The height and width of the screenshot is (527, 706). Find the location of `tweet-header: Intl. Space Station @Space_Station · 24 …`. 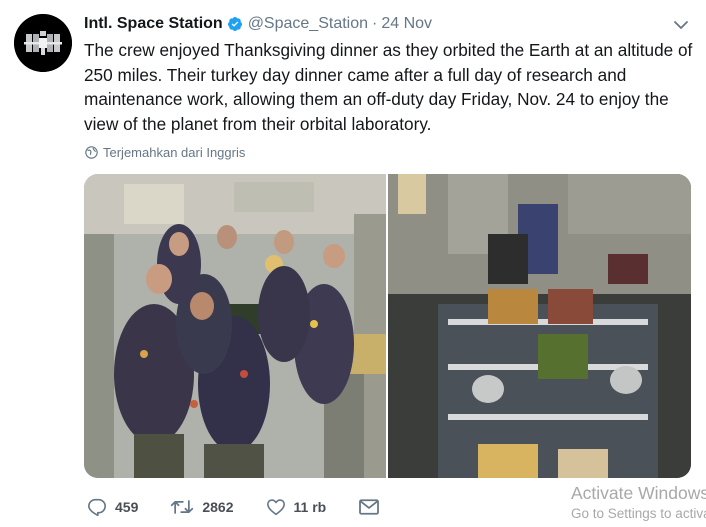

tweet-header: Intl. Space Station @Space_Station · 24 … is located at coordinates (258, 24).